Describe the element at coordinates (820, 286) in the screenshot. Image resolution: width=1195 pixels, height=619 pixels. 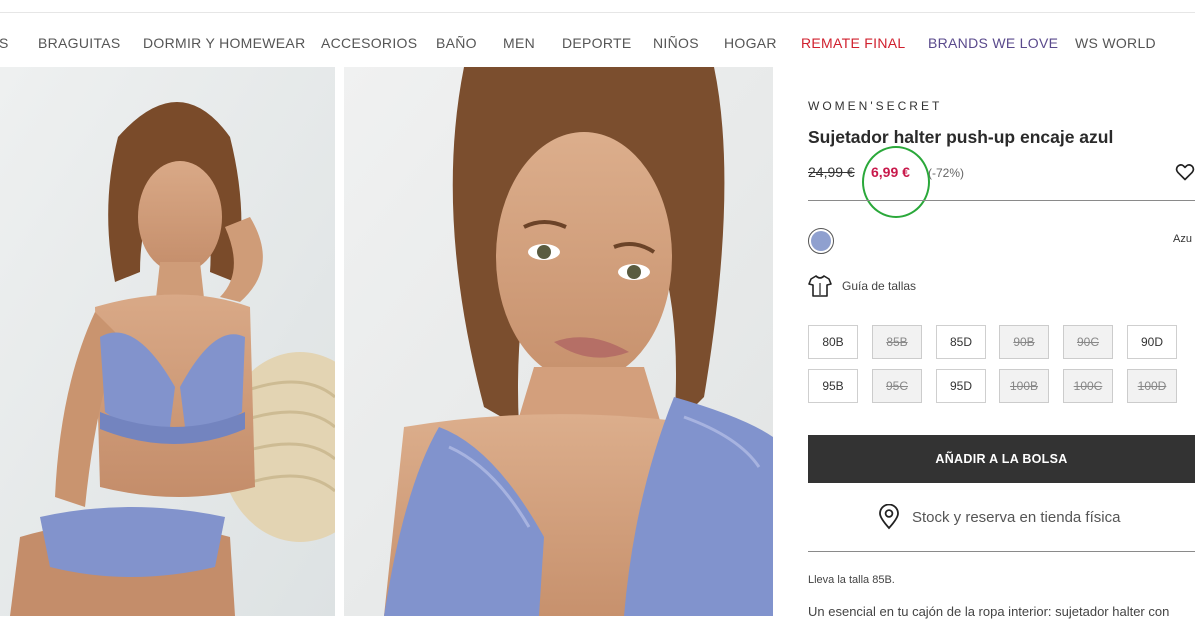
I see `shirt-icon` at that location.